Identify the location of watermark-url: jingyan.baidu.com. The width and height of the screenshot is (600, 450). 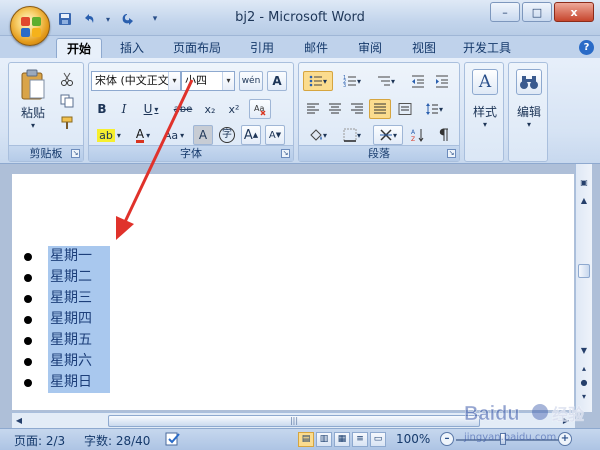
(509, 437).